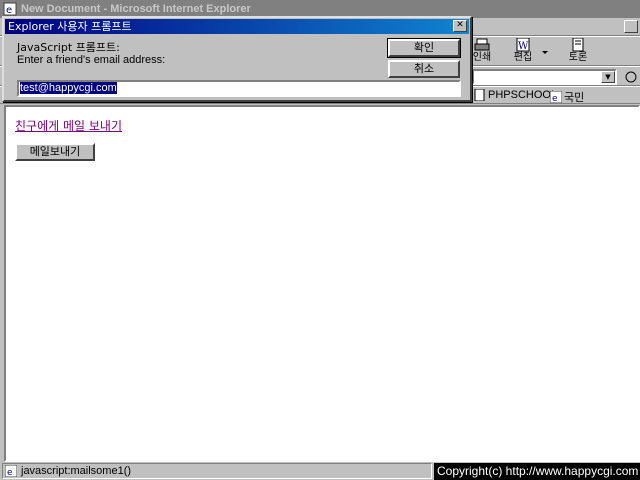  Describe the element at coordinates (217, 471) in the screenshot. I see `status-panel: e javascript:mailsome1()` at that location.